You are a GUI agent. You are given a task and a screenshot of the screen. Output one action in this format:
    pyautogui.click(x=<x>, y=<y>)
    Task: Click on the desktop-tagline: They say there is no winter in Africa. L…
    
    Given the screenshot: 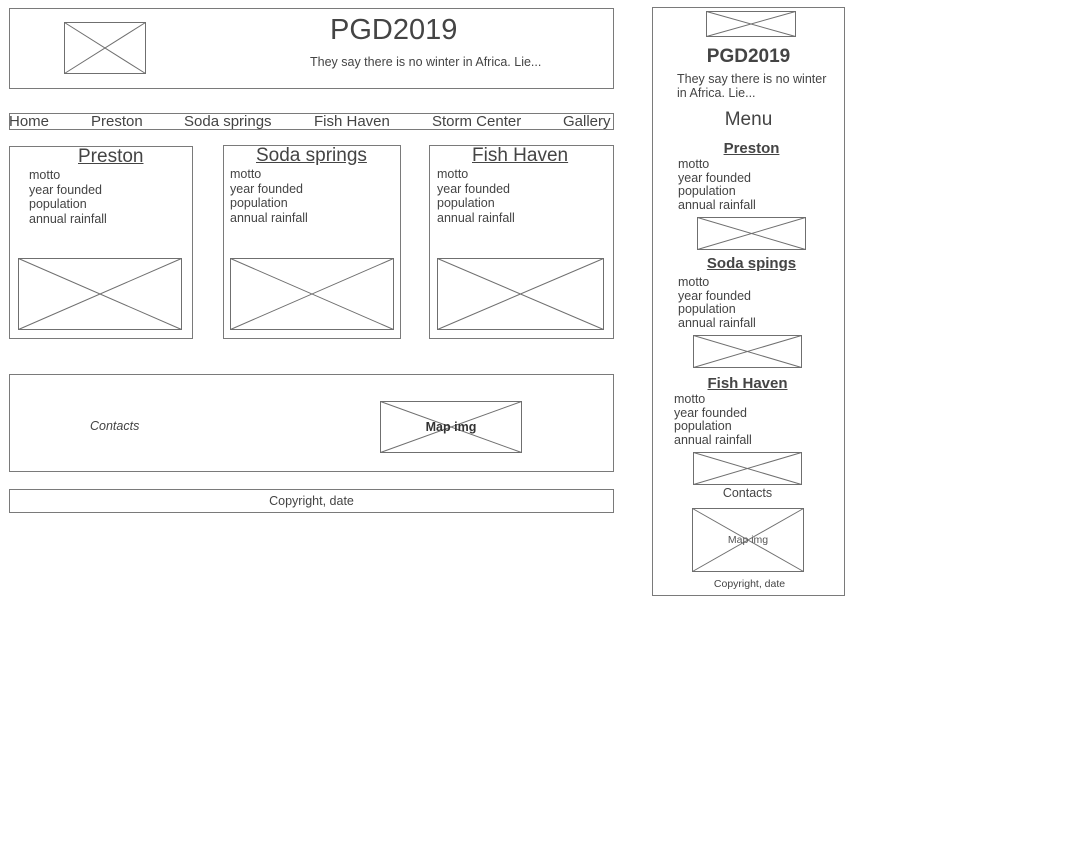 What is the action you would take?
    pyautogui.click(x=426, y=62)
    